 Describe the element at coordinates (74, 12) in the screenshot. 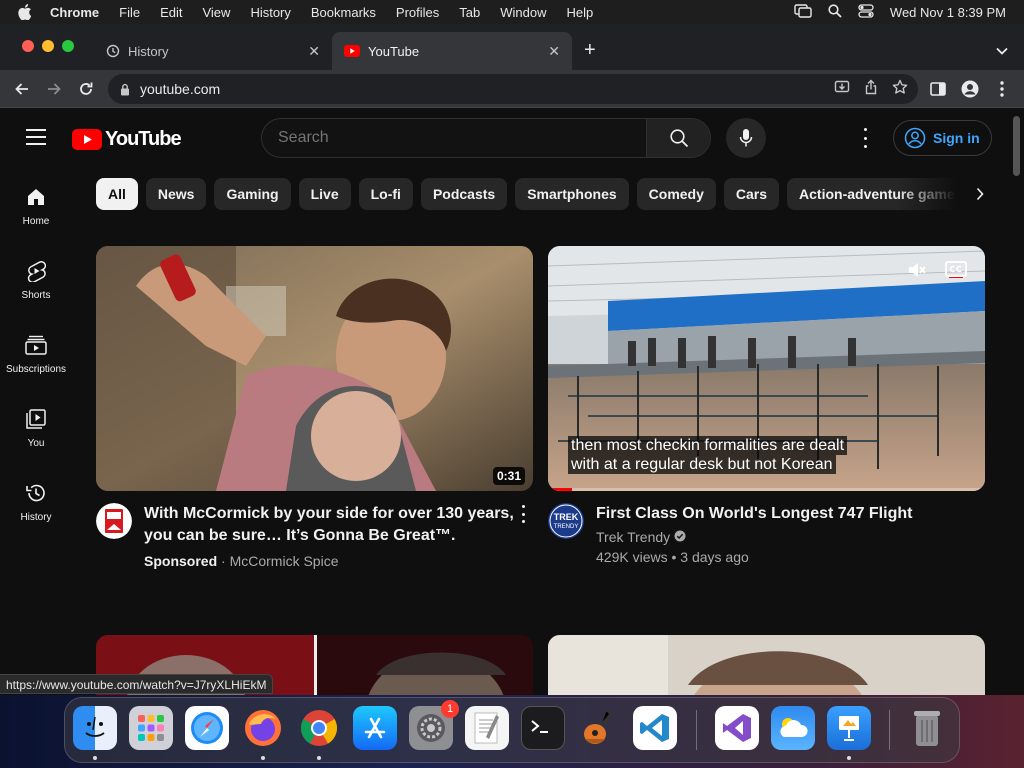

I see `menu-chrome: Chrome` at that location.